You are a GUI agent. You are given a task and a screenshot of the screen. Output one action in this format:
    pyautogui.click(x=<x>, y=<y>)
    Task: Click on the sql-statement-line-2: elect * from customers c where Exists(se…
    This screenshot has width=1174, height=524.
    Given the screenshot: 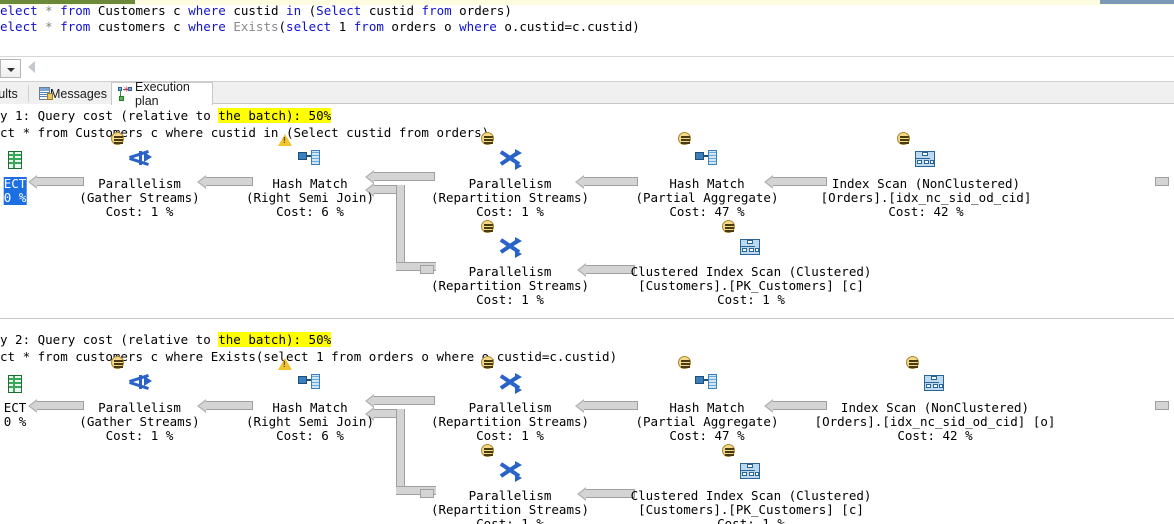 What is the action you would take?
    pyautogui.click(x=320, y=27)
    